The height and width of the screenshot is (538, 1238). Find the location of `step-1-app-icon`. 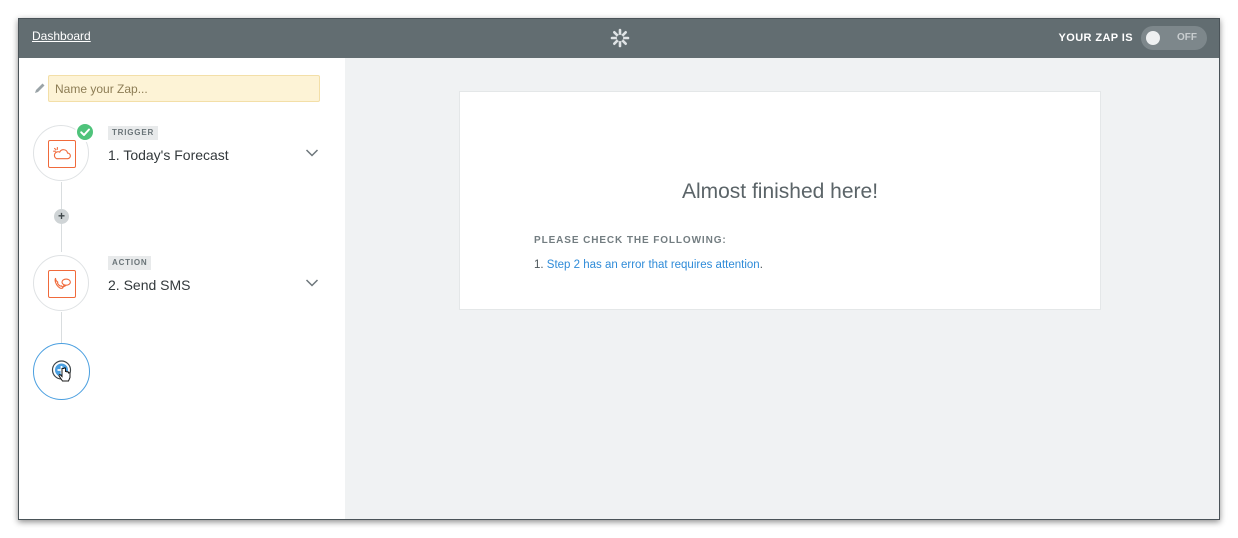

step-1-app-icon is located at coordinates (62, 154).